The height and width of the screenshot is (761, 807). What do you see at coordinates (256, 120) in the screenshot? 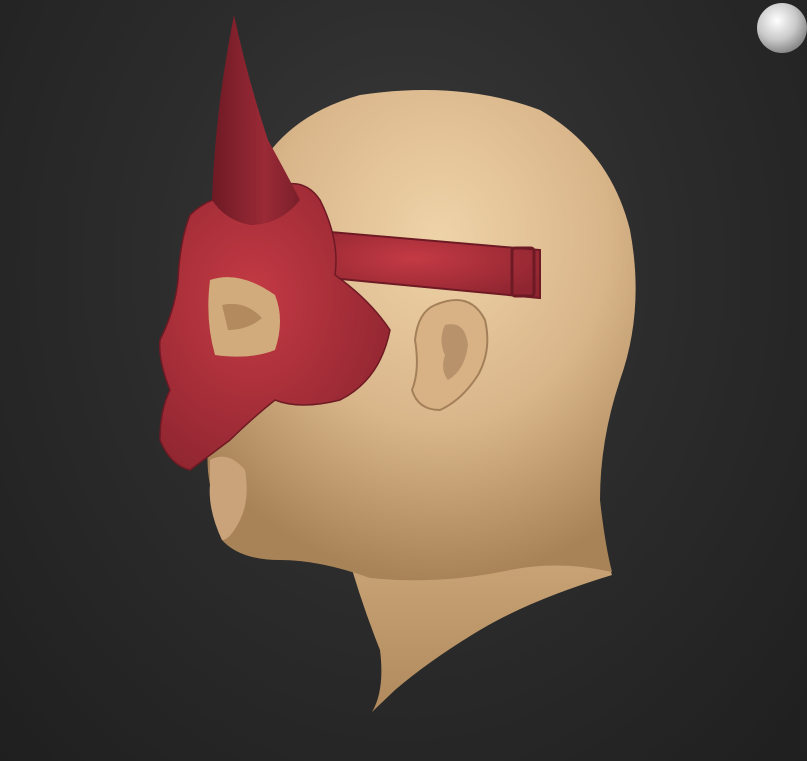
I see `demon-horn` at bounding box center [256, 120].